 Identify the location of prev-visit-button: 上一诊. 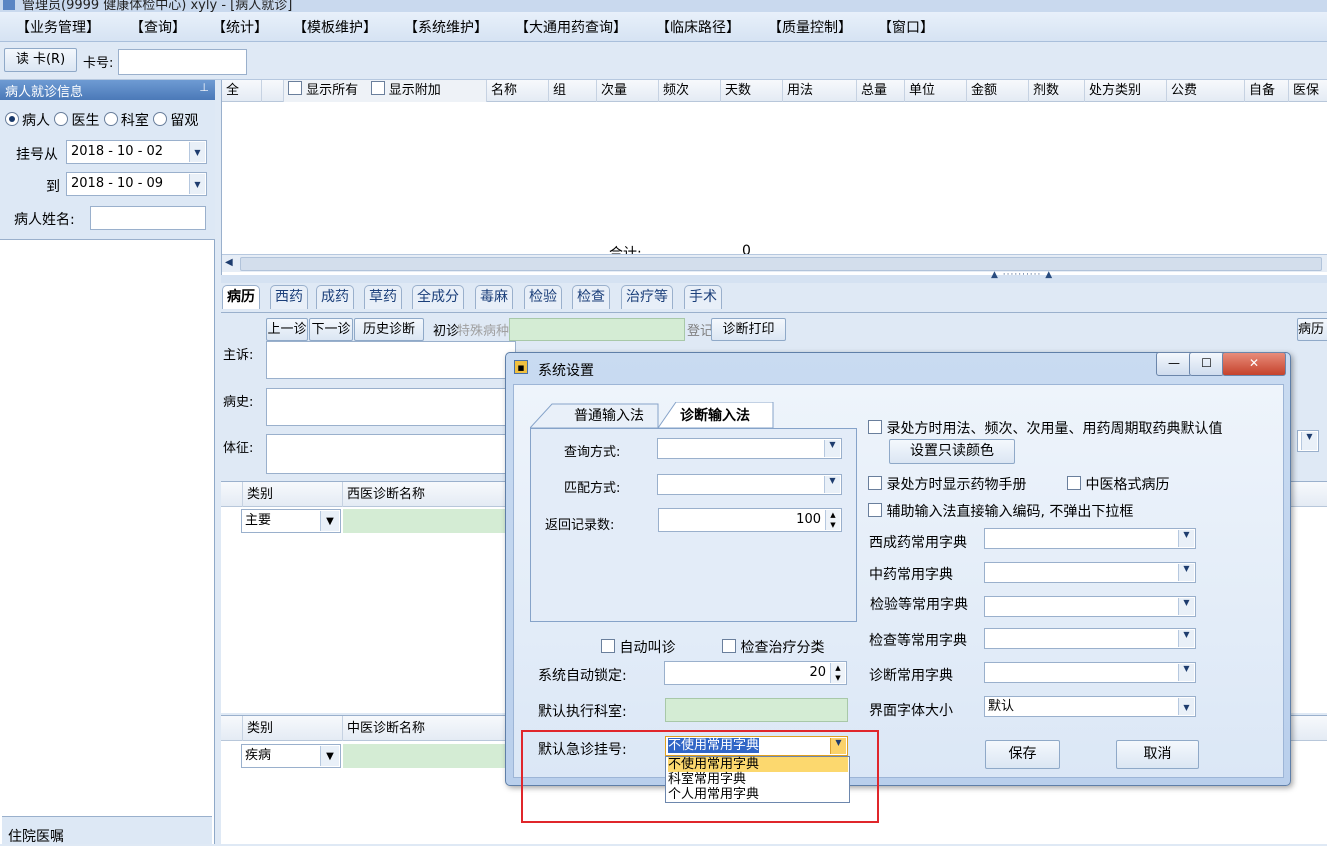
(287, 329).